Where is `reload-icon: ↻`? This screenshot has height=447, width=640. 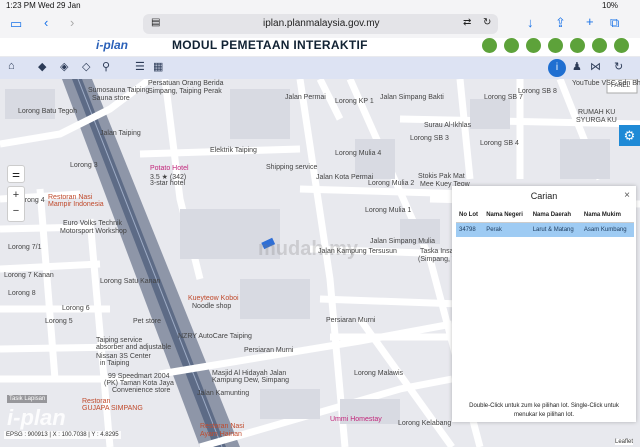 reload-icon: ↻ is located at coordinates (487, 22).